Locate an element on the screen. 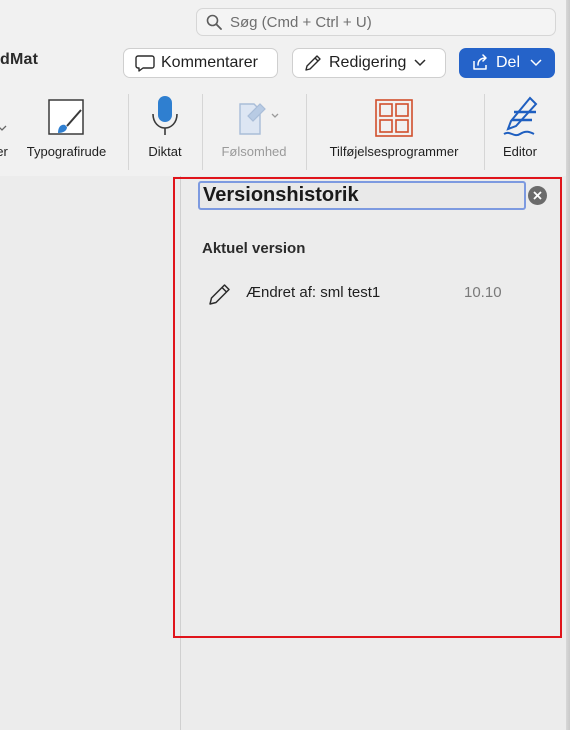 The height and width of the screenshot is (730, 570). sensitivity-button: Følsomhed is located at coordinates (254, 133).